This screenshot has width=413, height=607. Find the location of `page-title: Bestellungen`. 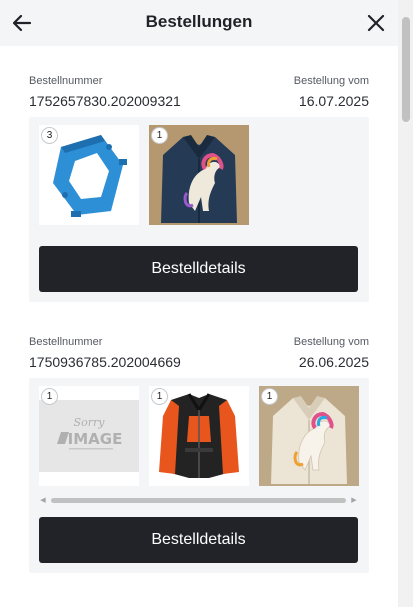

page-title: Bestellungen is located at coordinates (199, 21).